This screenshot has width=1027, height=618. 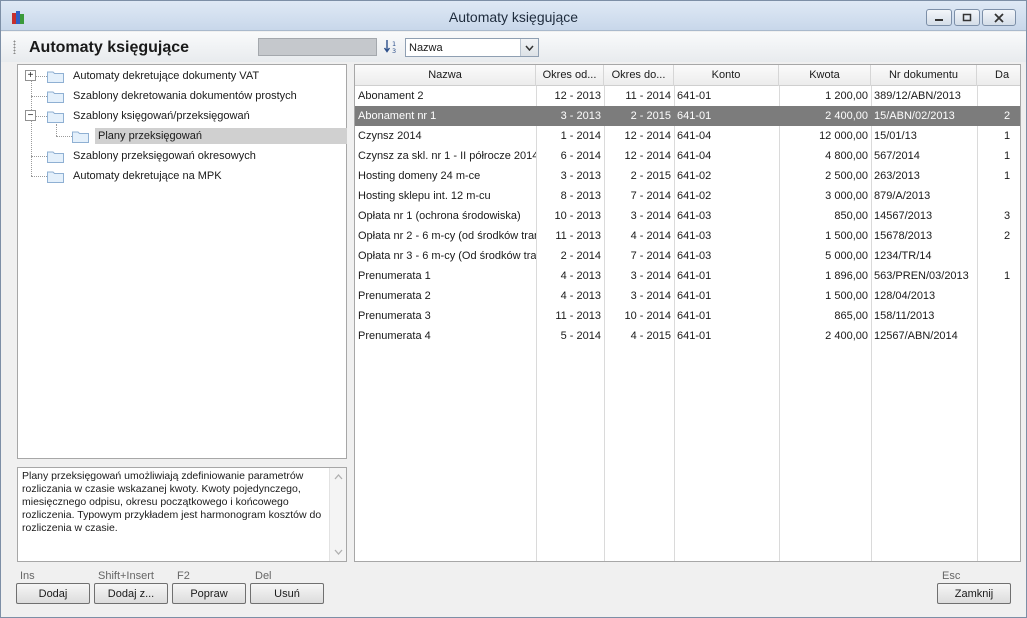 What do you see at coordinates (846, 276) in the screenshot?
I see `cell-kwota: 1 896,00` at bounding box center [846, 276].